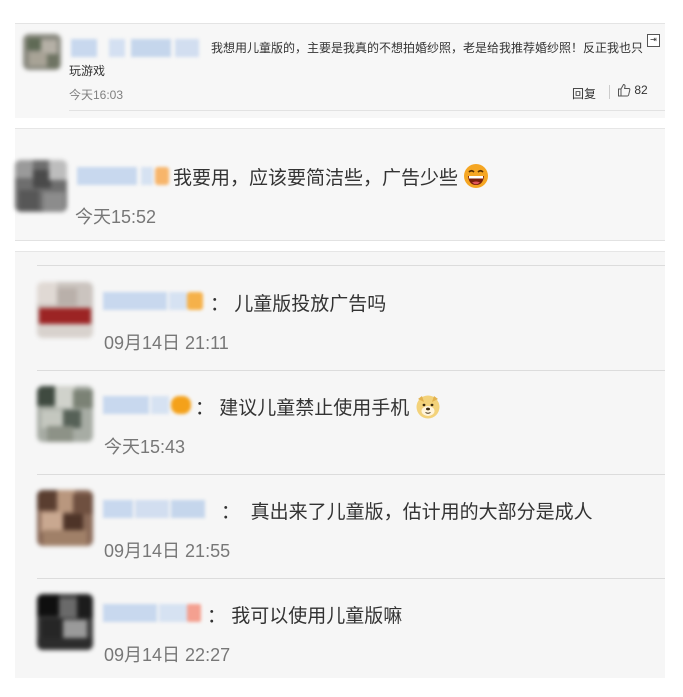  I want to click on like-button: 82, so click(632, 90).